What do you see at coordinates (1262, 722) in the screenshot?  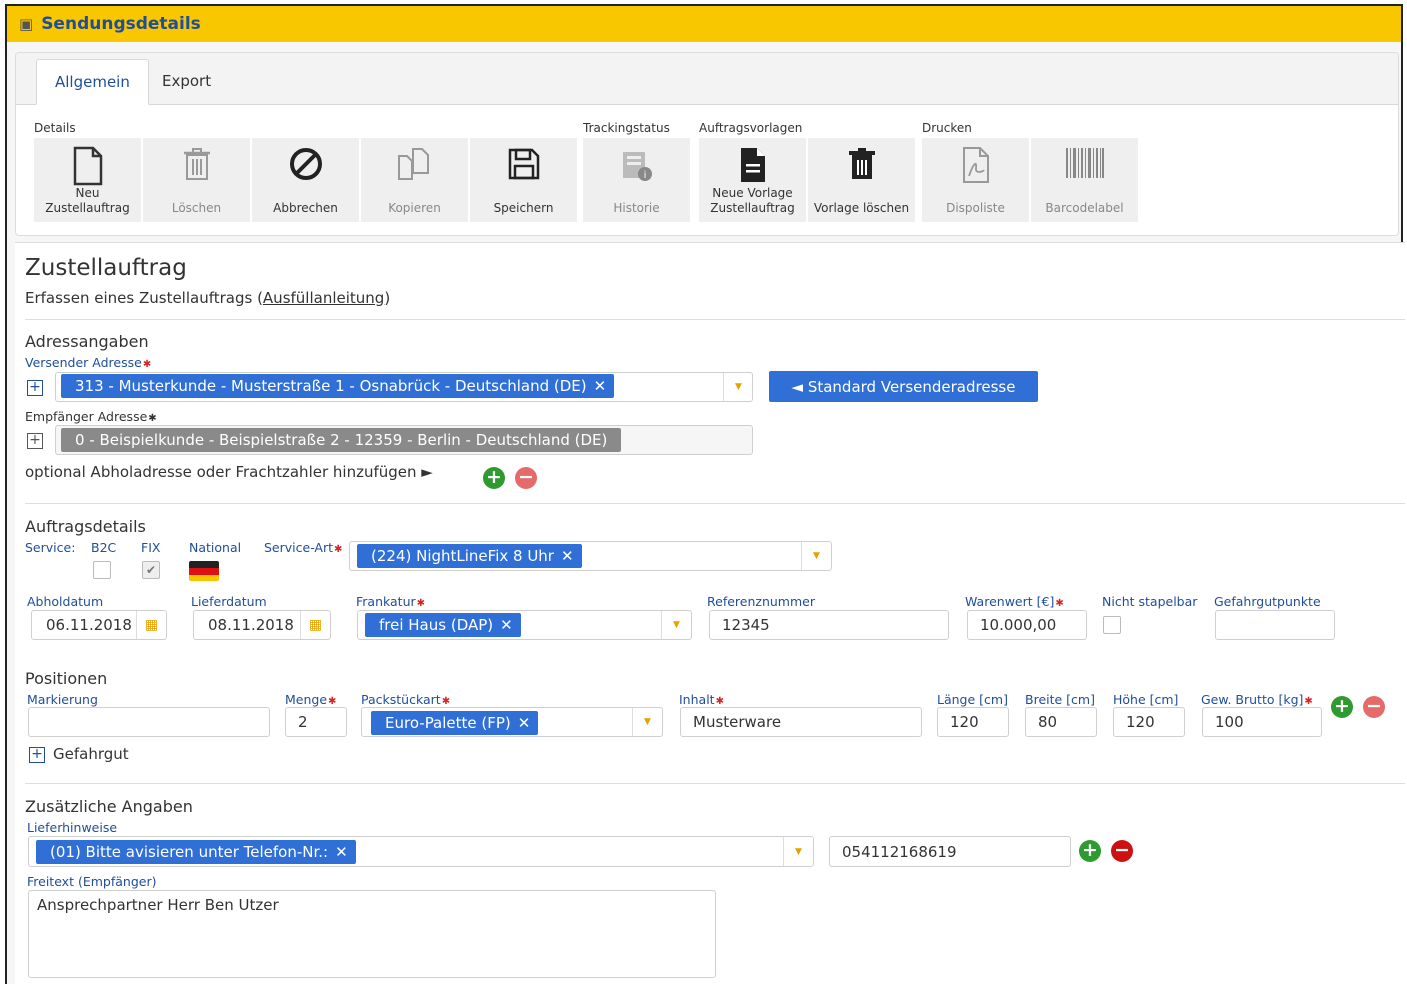 I see `gross-weight-input: 100` at bounding box center [1262, 722].